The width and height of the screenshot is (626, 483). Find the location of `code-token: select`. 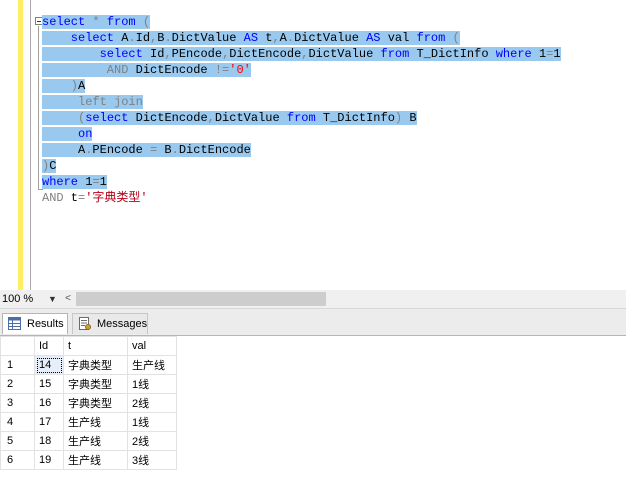

code-token: select is located at coordinates (78, 38).